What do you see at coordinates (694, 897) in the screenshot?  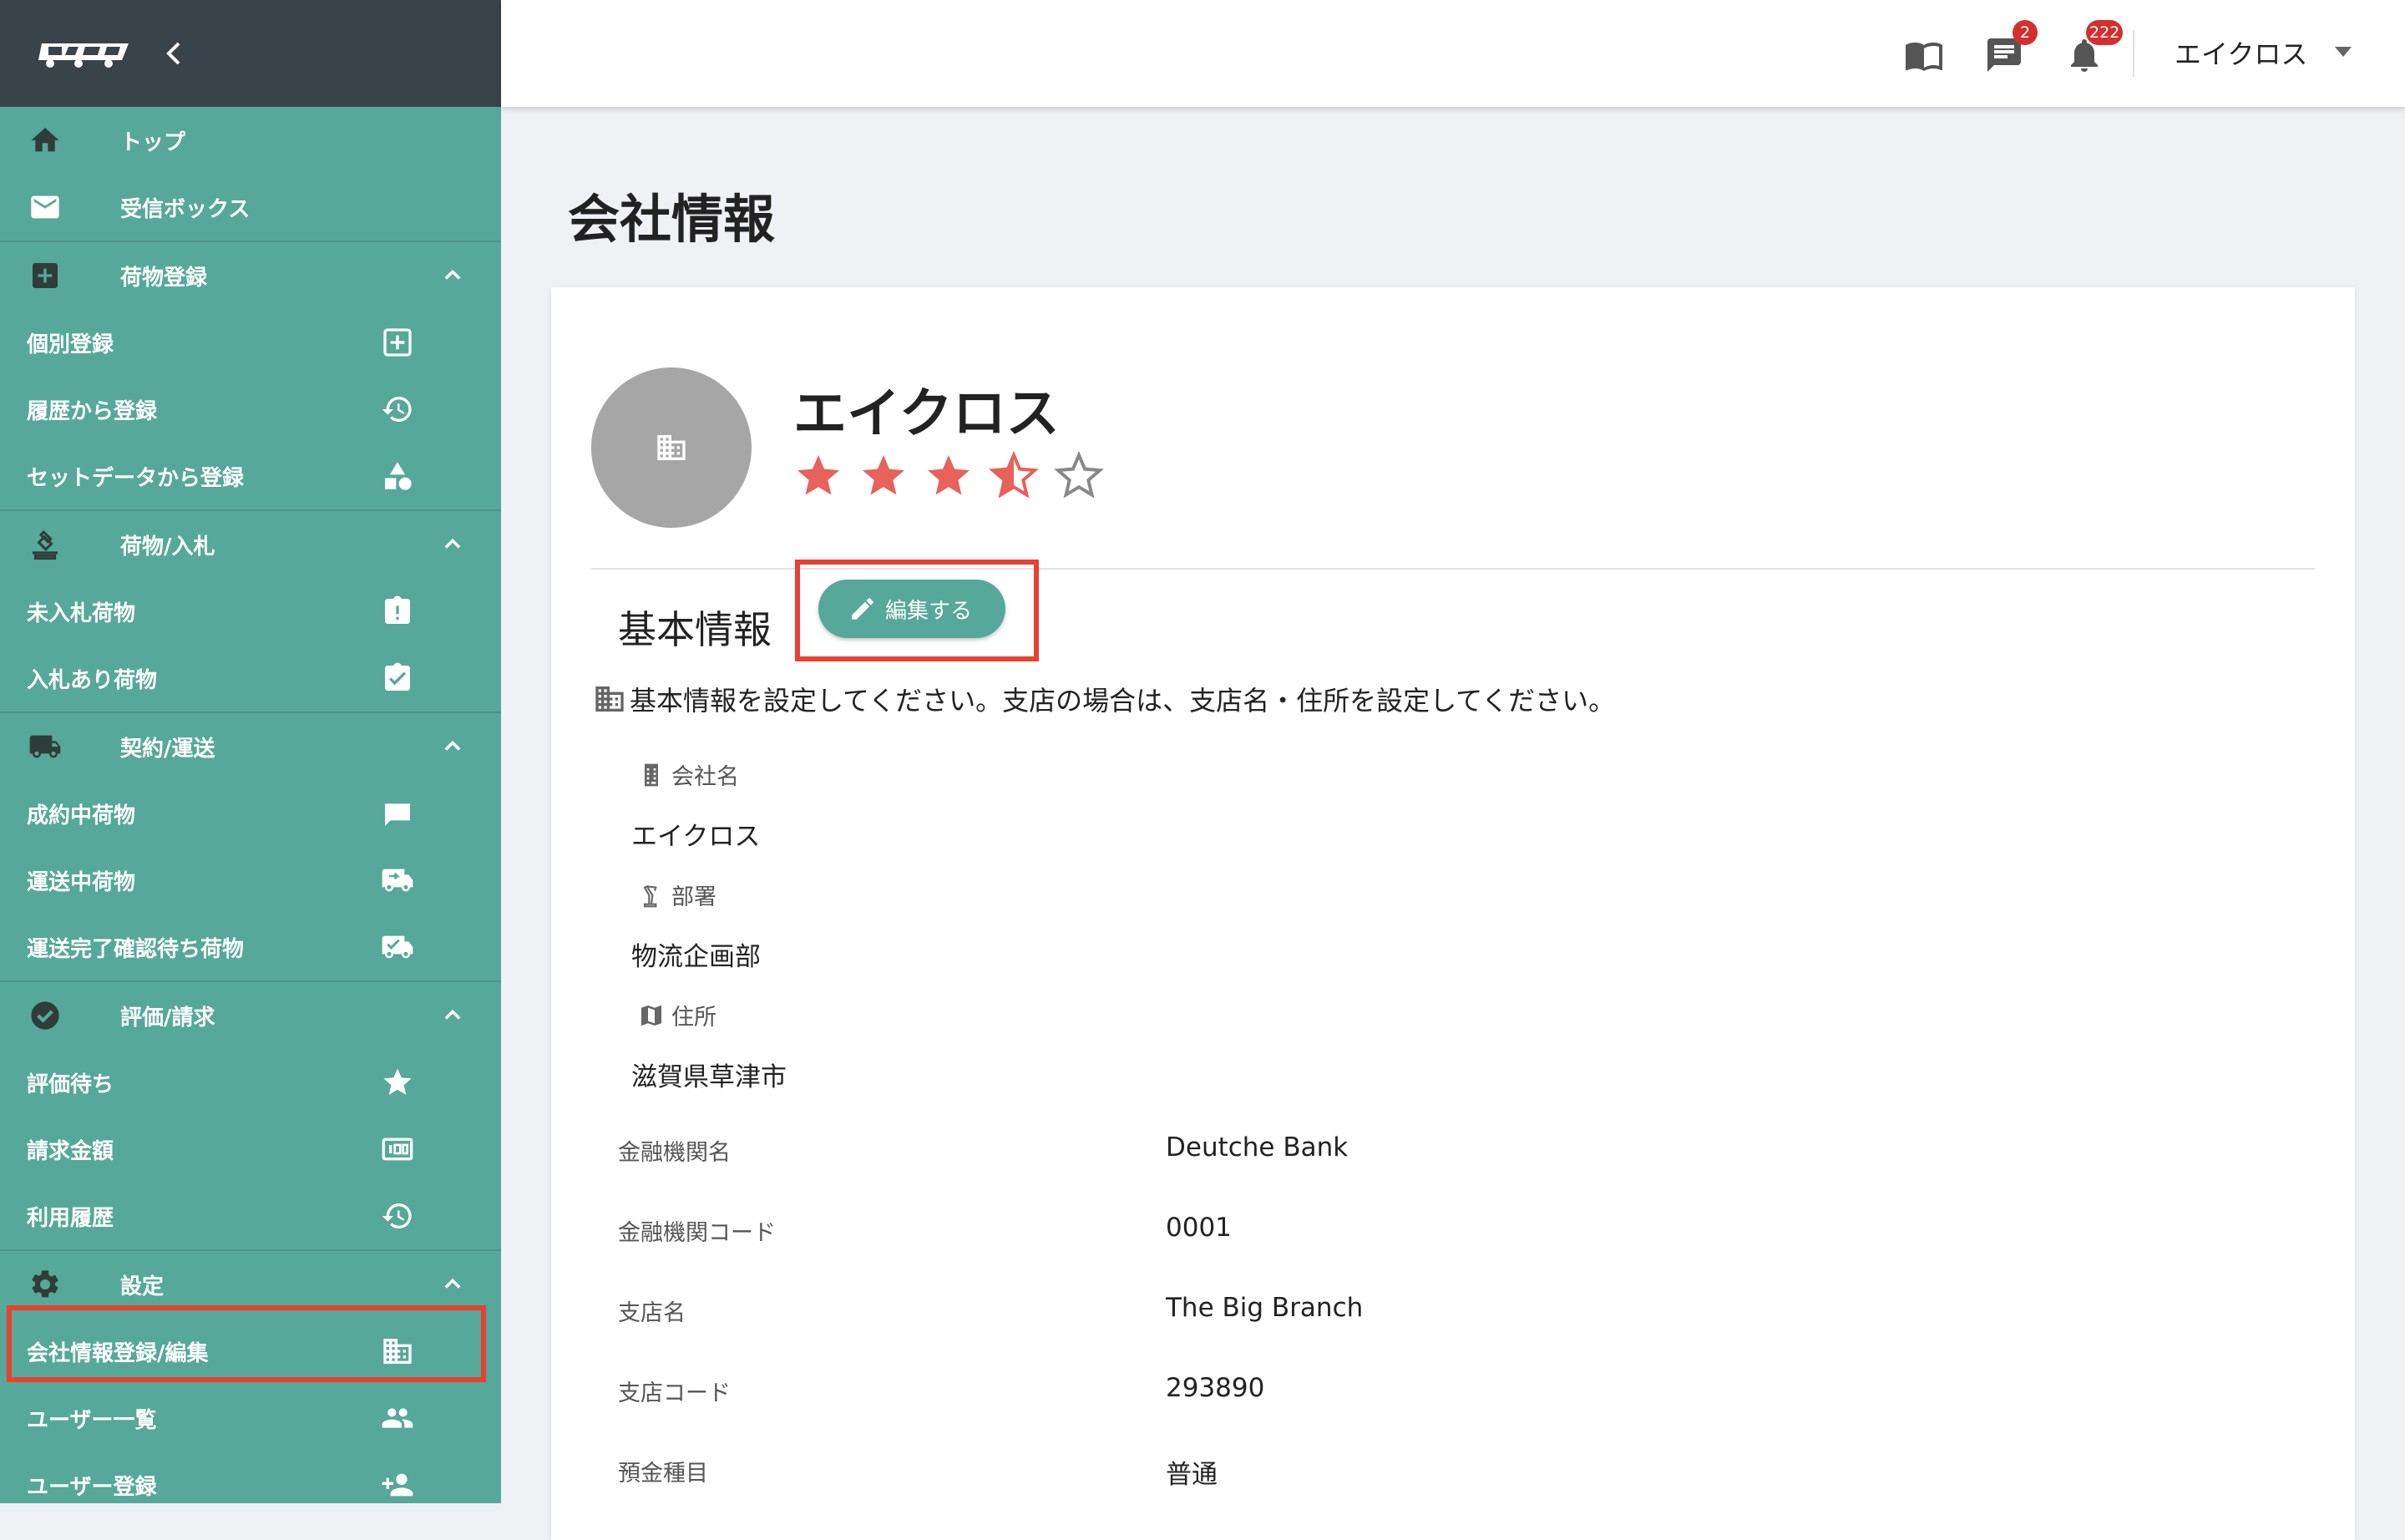 I see `field-label-text: 部署` at bounding box center [694, 897].